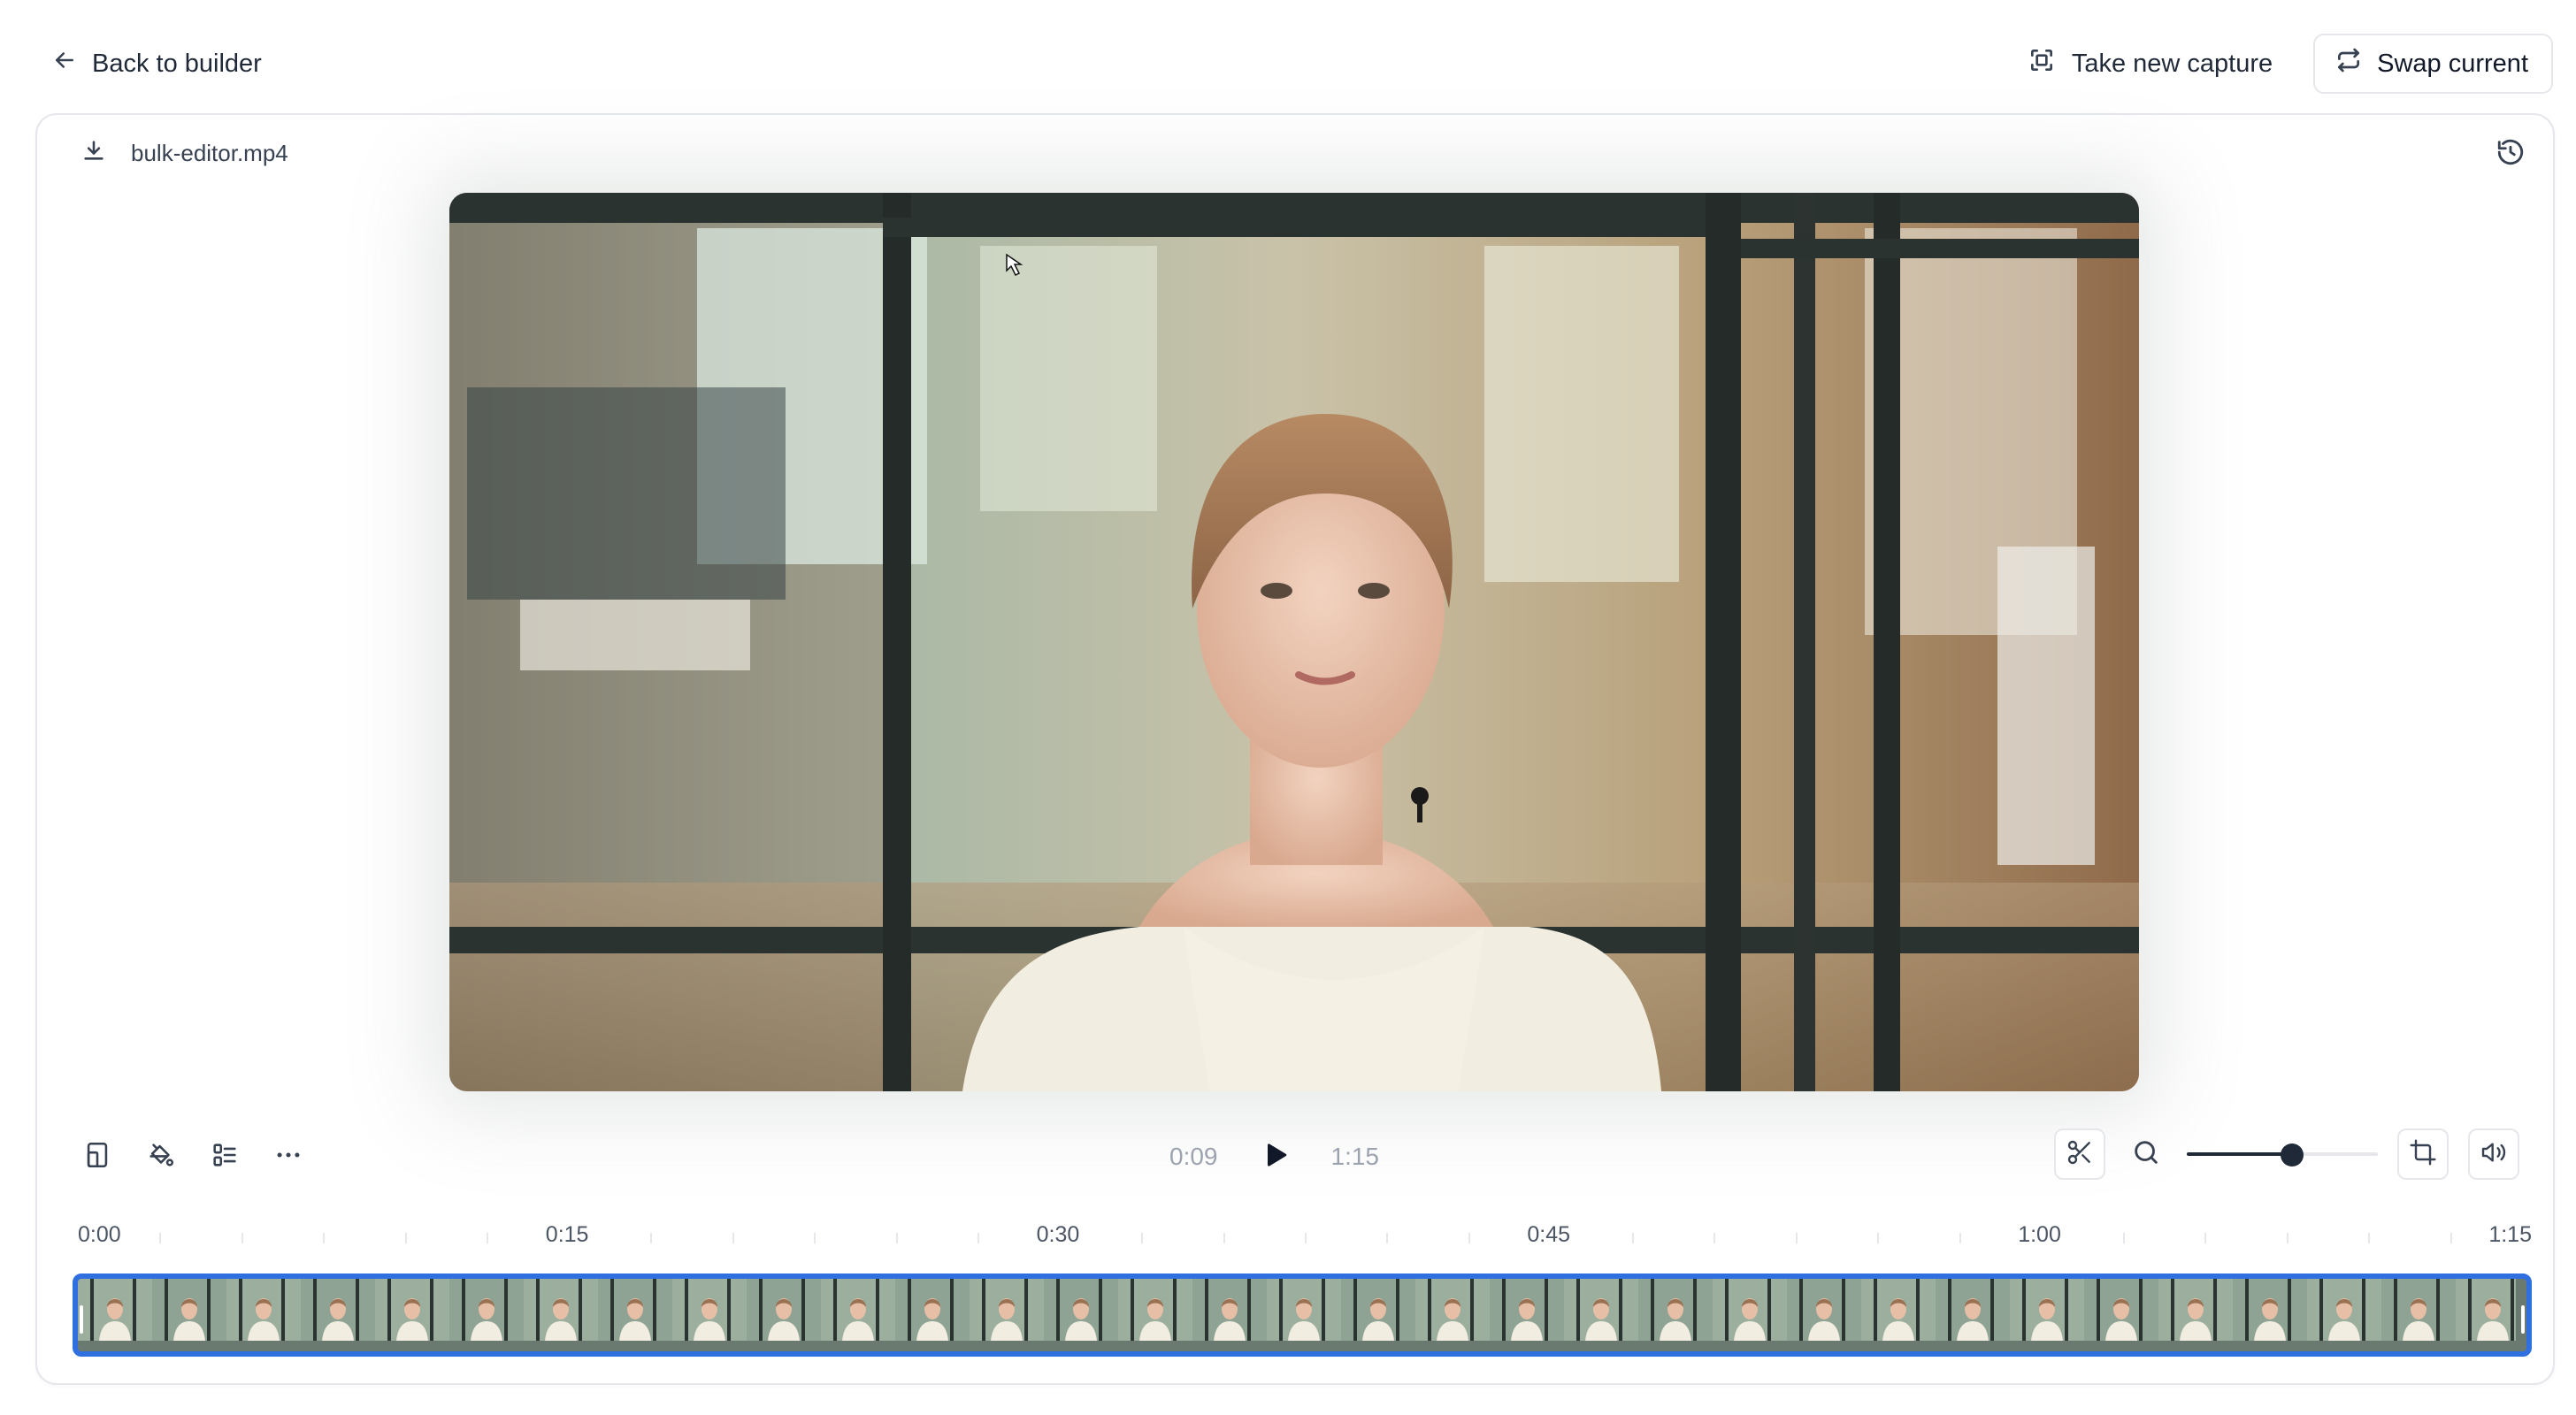 The height and width of the screenshot is (1415, 2576). I want to click on zoom-button, so click(2146, 1154).